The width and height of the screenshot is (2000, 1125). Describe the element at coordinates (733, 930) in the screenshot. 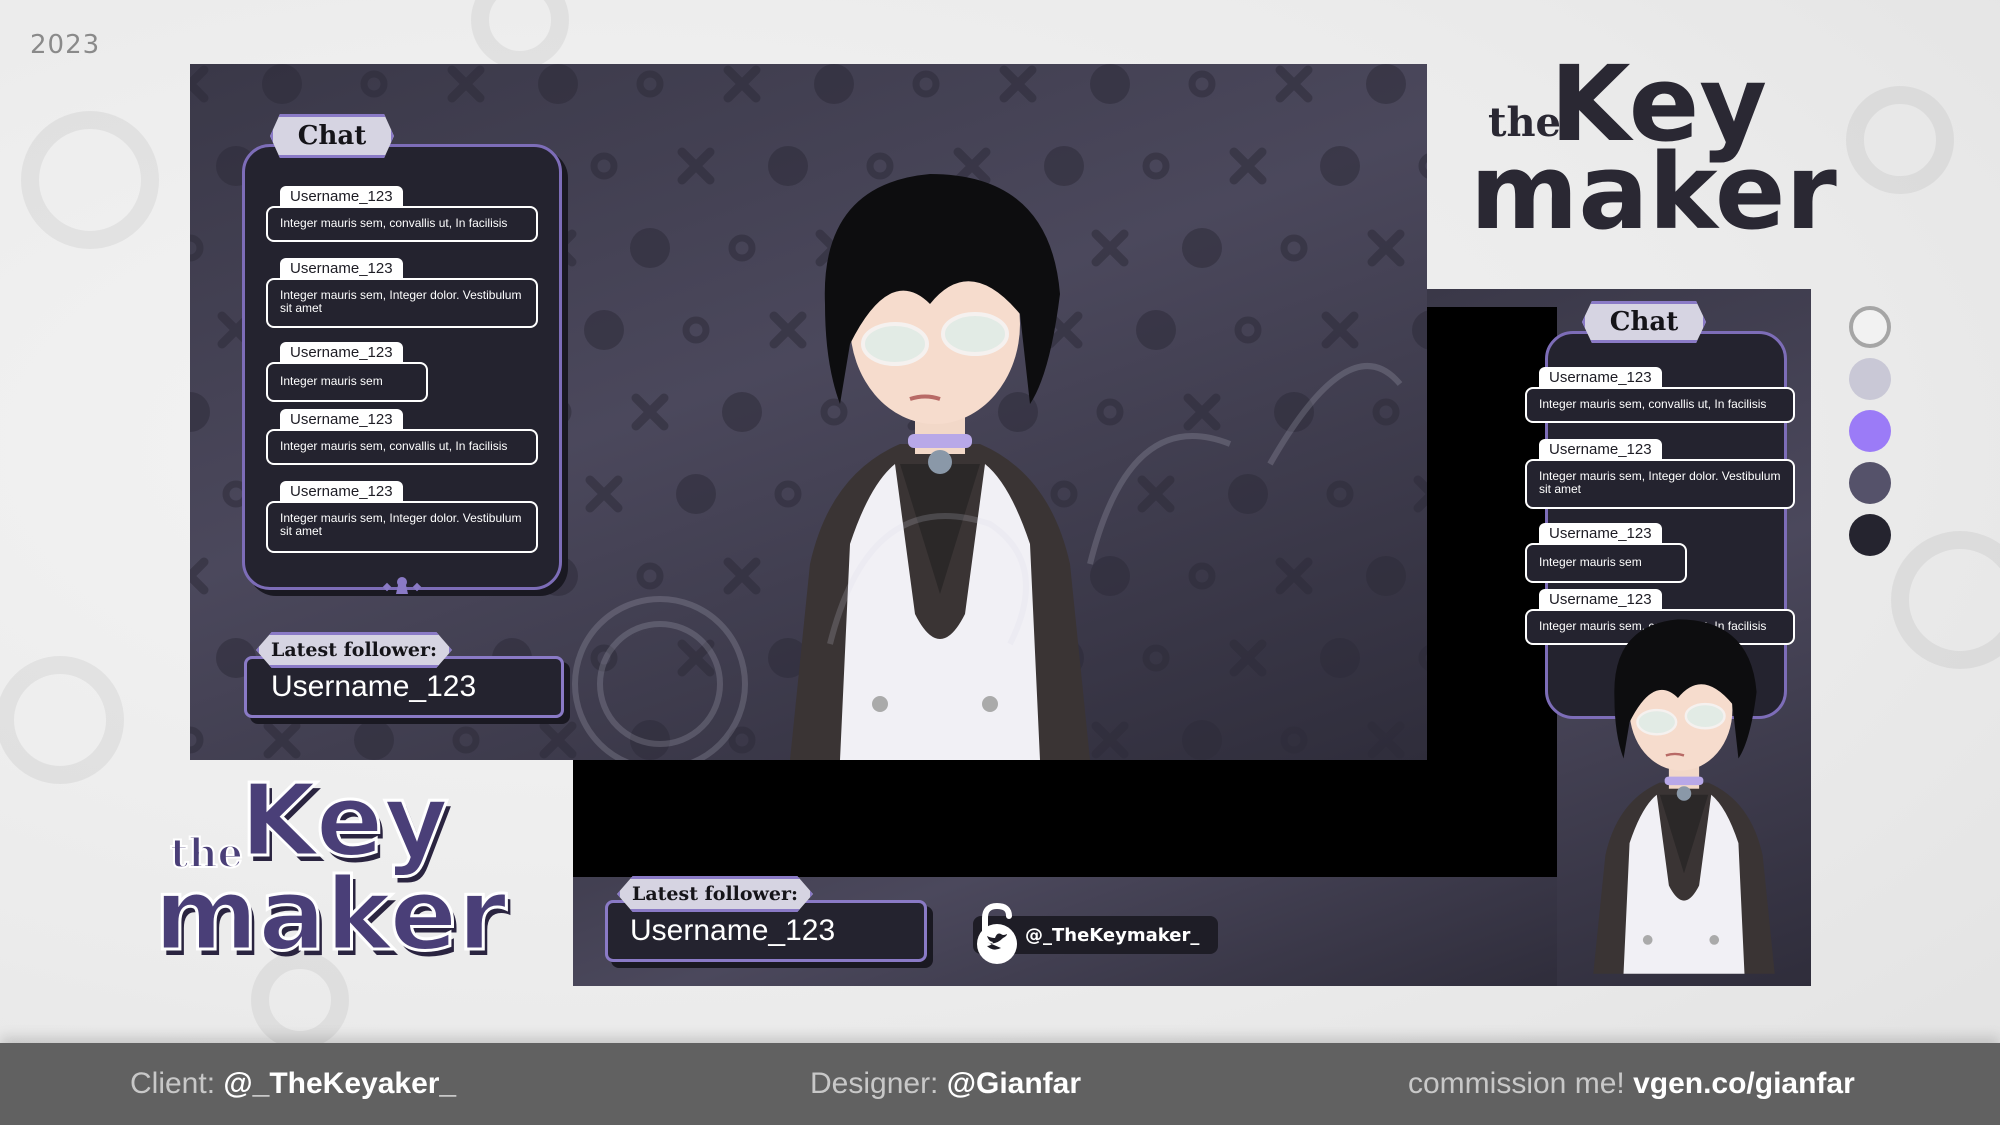

I see `bottom-latest-follower-value: Username_123` at that location.